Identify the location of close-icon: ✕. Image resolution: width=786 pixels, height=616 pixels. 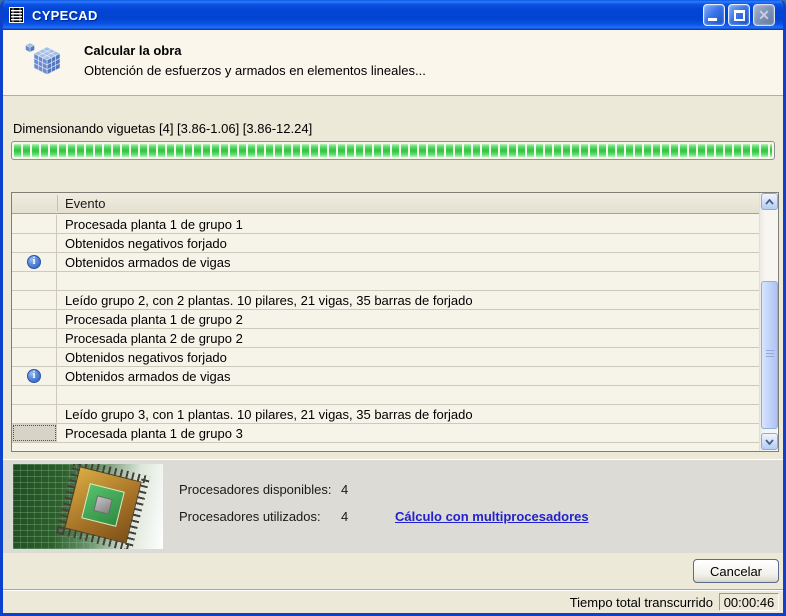
(764, 15).